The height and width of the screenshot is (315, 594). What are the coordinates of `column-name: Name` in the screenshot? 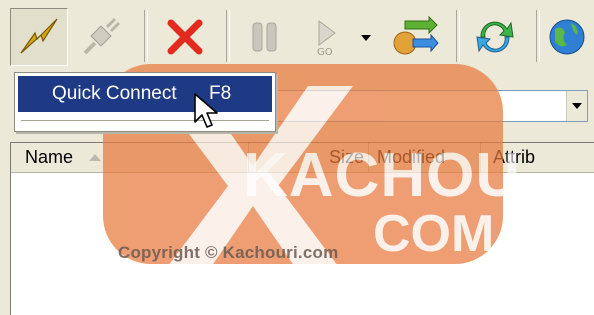 It's located at (130, 157).